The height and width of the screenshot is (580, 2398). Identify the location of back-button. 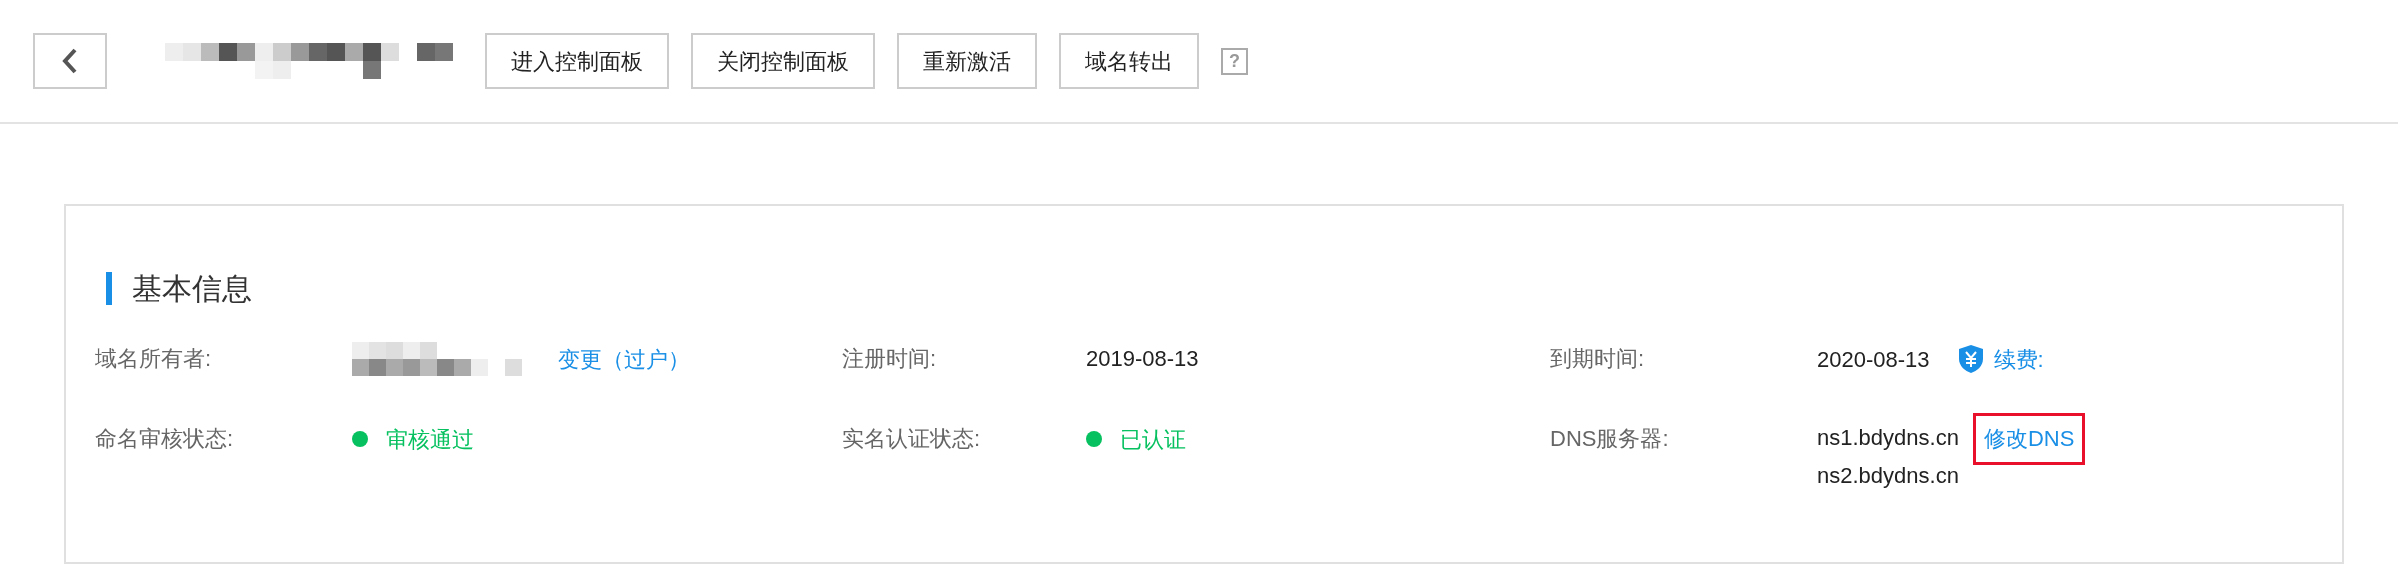
(70, 61).